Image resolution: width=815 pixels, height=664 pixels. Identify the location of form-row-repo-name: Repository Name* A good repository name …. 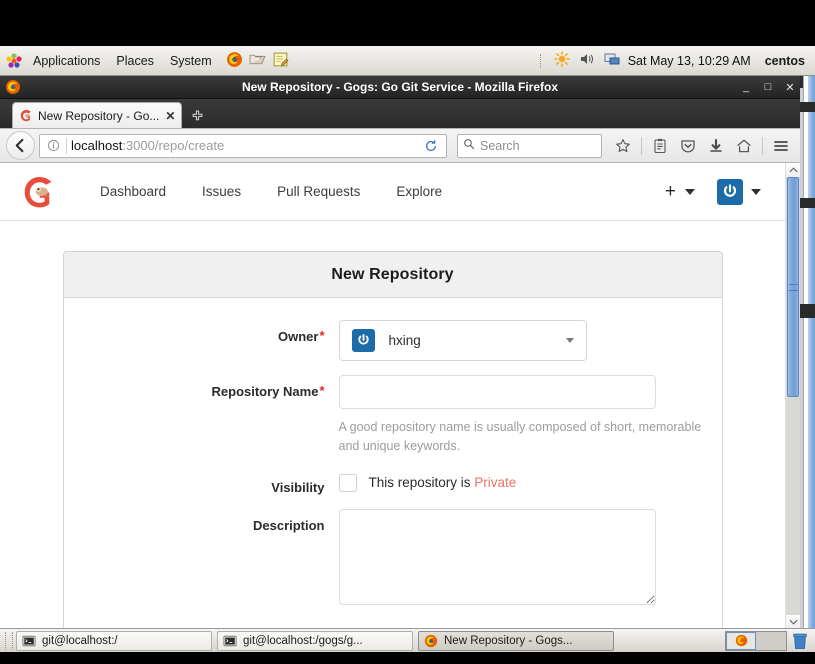
(393, 416).